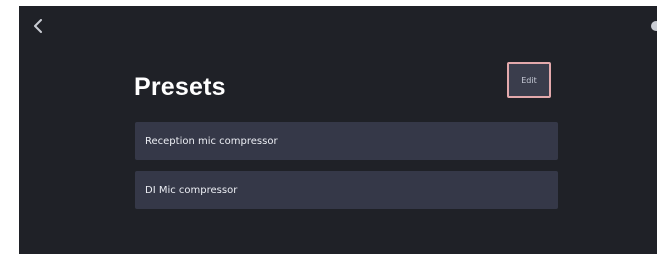  What do you see at coordinates (180, 87) in the screenshot?
I see `page-title: Presets` at bounding box center [180, 87].